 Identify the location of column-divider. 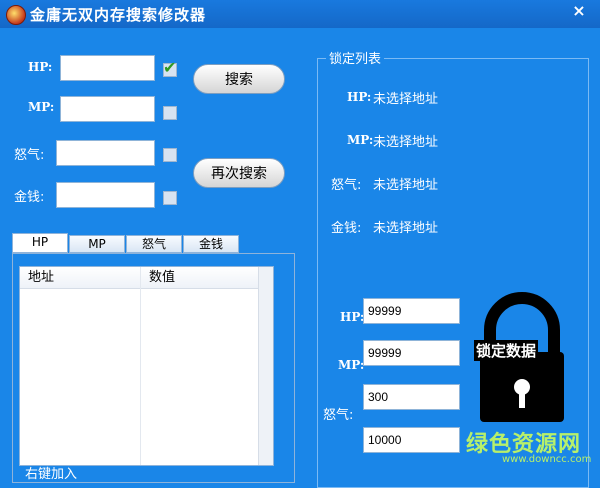
(140, 366).